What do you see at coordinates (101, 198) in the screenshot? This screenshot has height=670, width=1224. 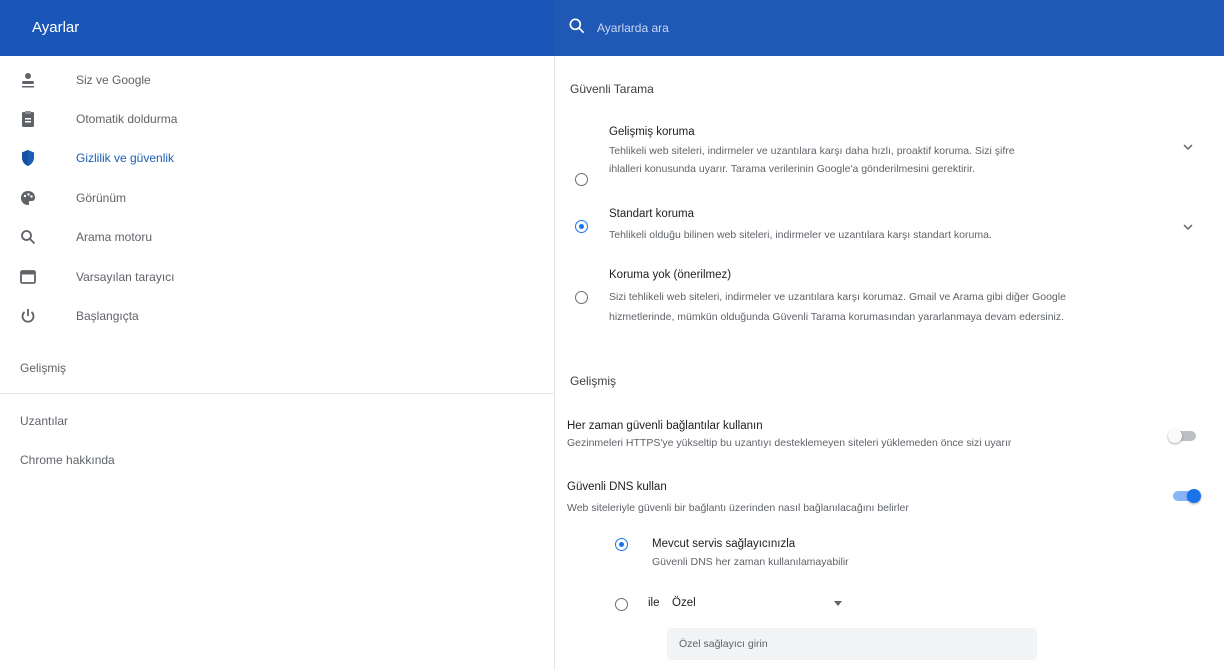 I see `sidebar-item-label: Görünüm` at bounding box center [101, 198].